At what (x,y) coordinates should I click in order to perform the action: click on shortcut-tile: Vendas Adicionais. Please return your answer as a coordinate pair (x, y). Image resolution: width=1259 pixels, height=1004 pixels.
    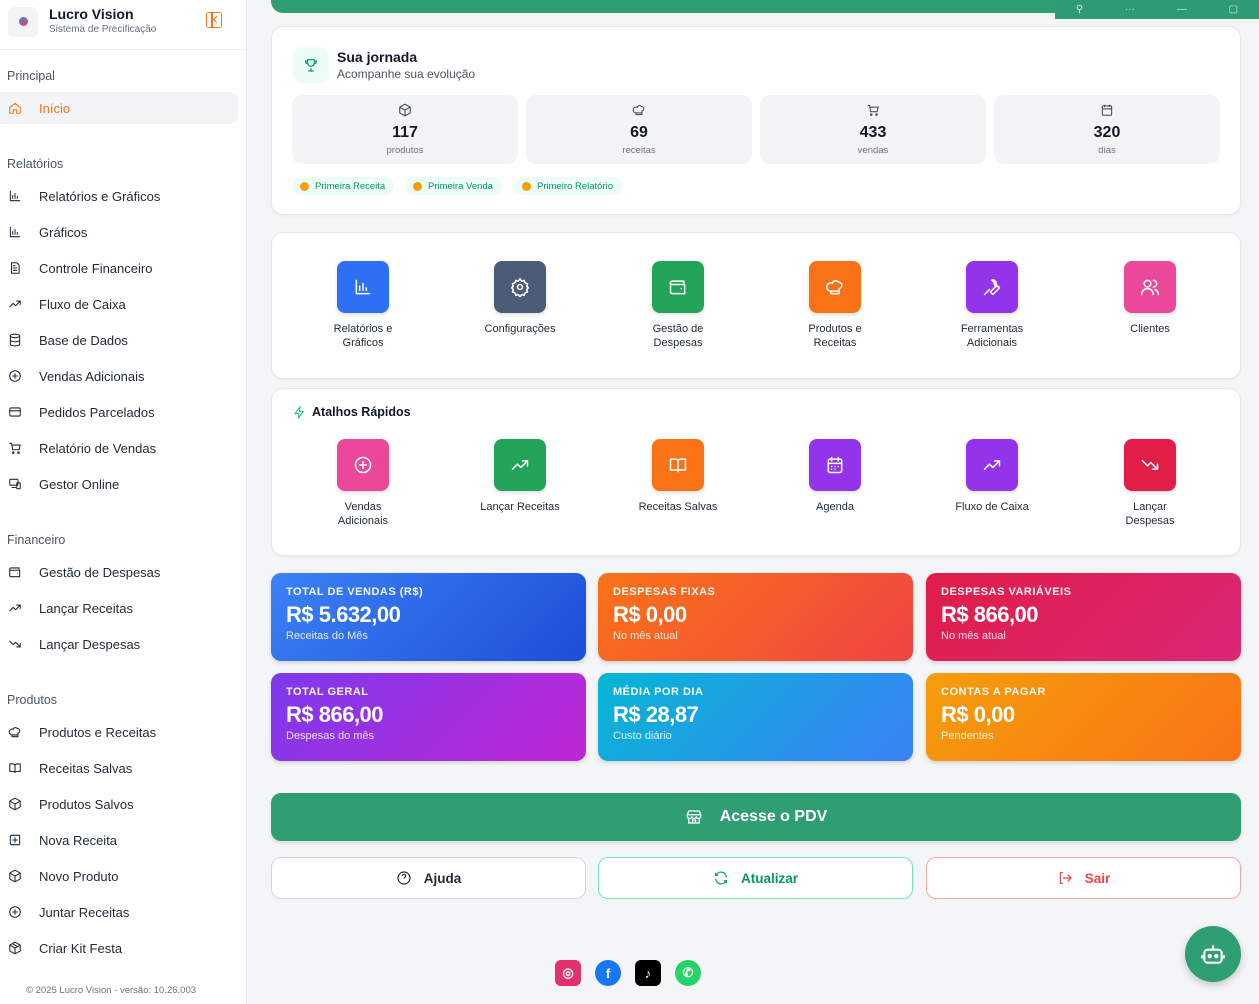
    Looking at the image, I should click on (363, 483).